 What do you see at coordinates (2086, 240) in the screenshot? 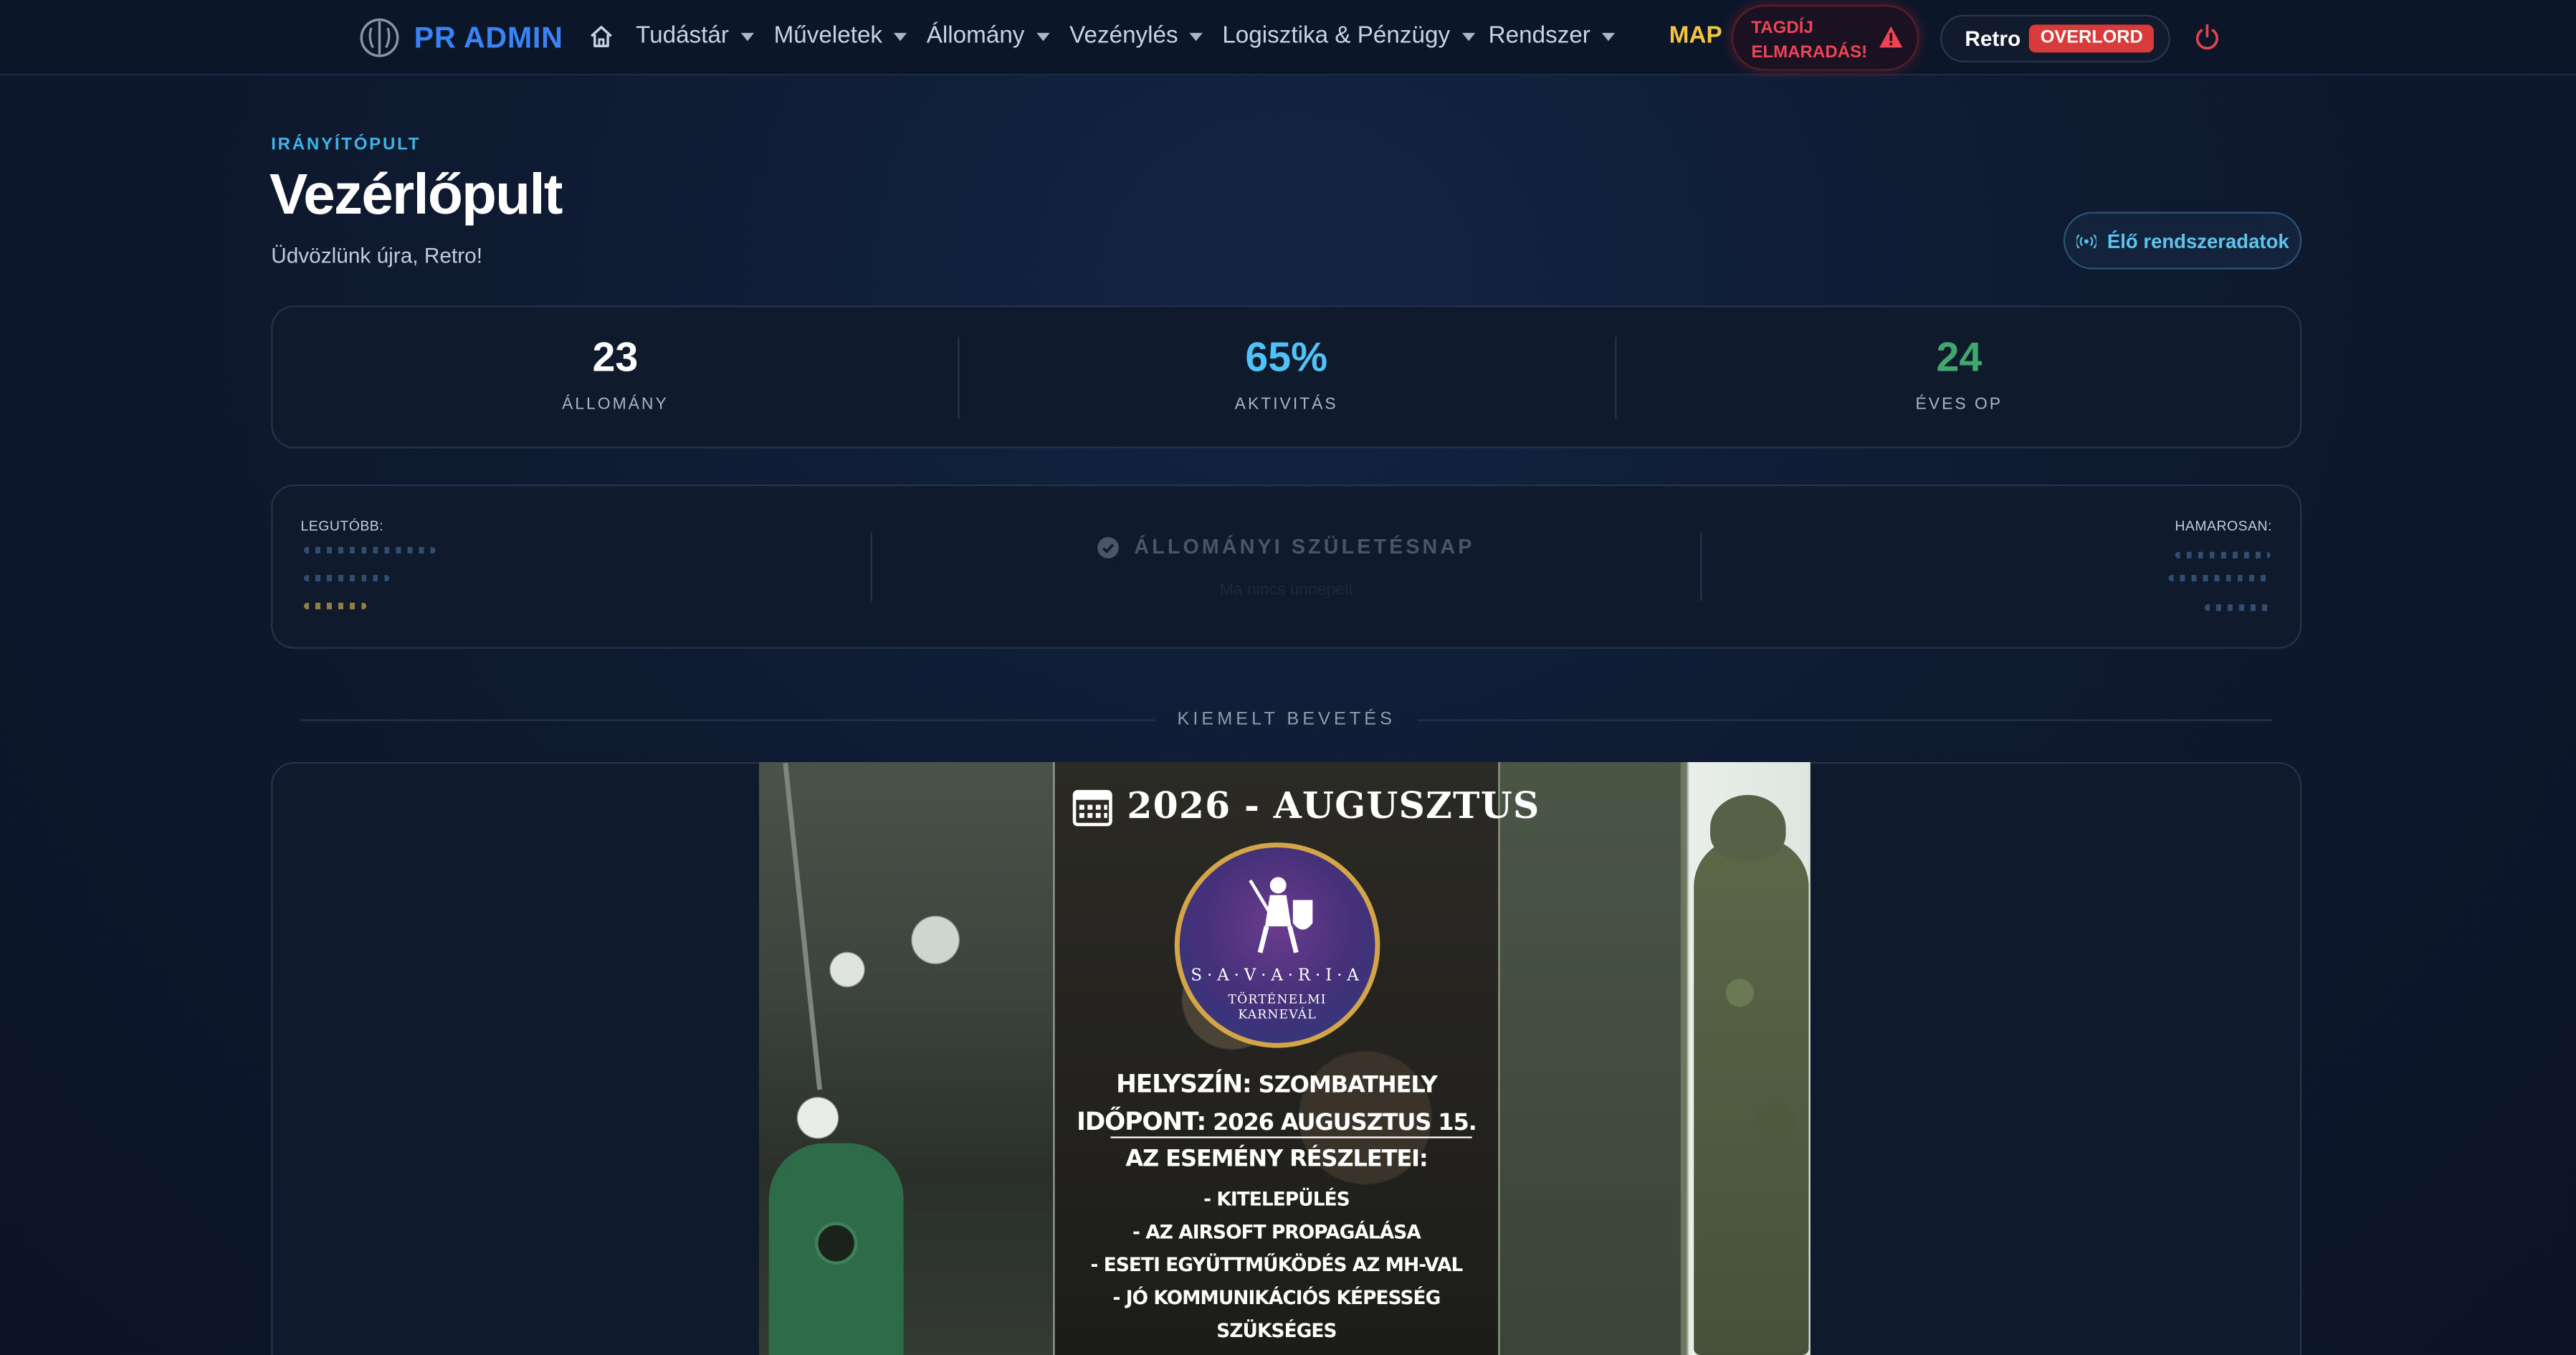
I see `broadcast-icon` at bounding box center [2086, 240].